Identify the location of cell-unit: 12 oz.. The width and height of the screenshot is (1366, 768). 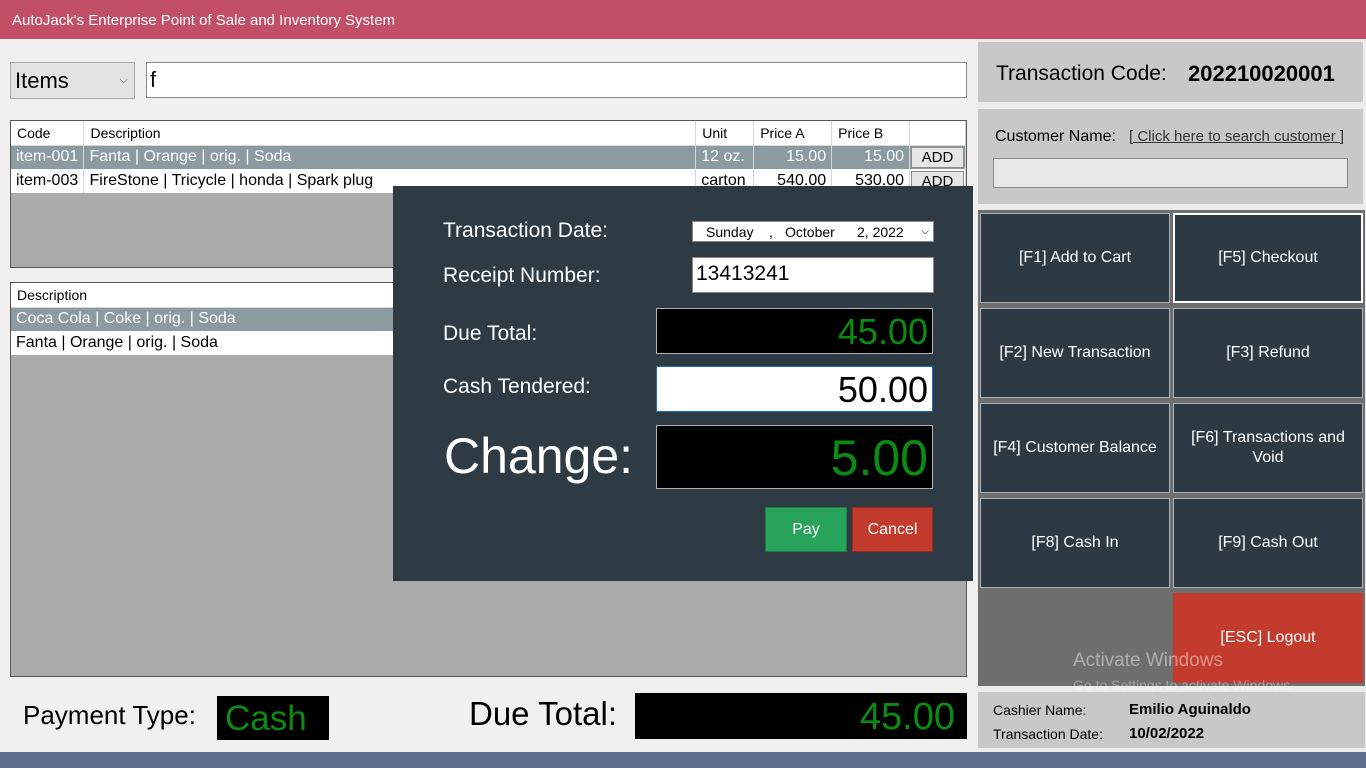
(725, 157).